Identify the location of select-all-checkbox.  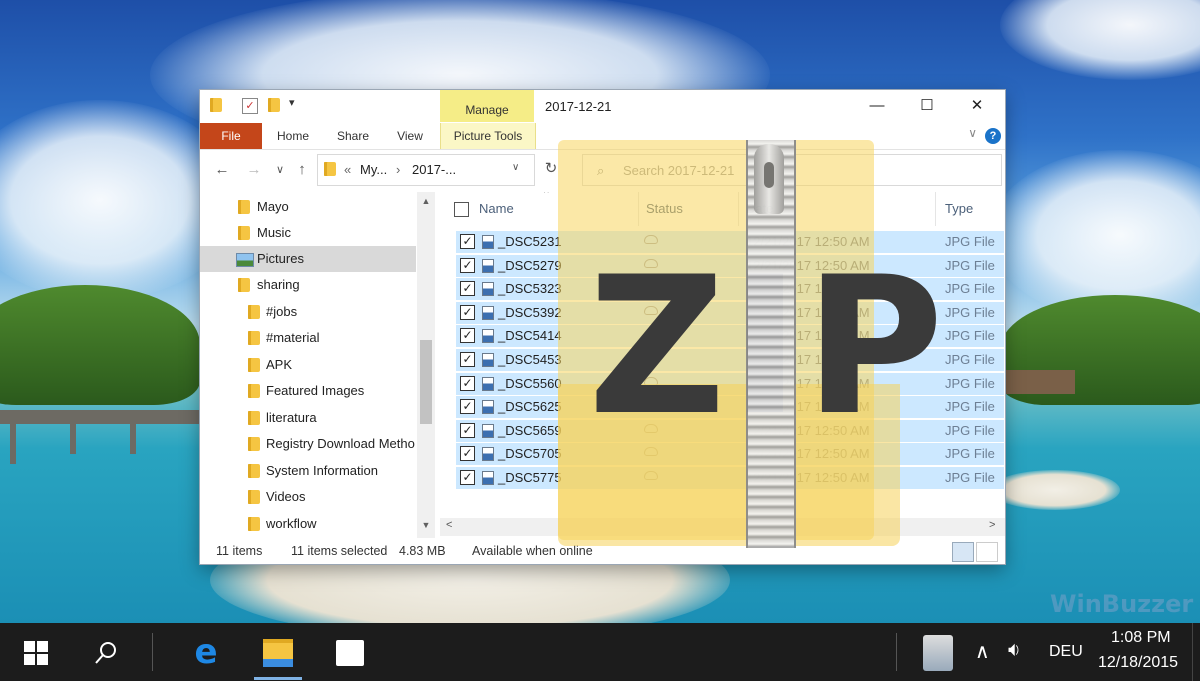
(461, 209).